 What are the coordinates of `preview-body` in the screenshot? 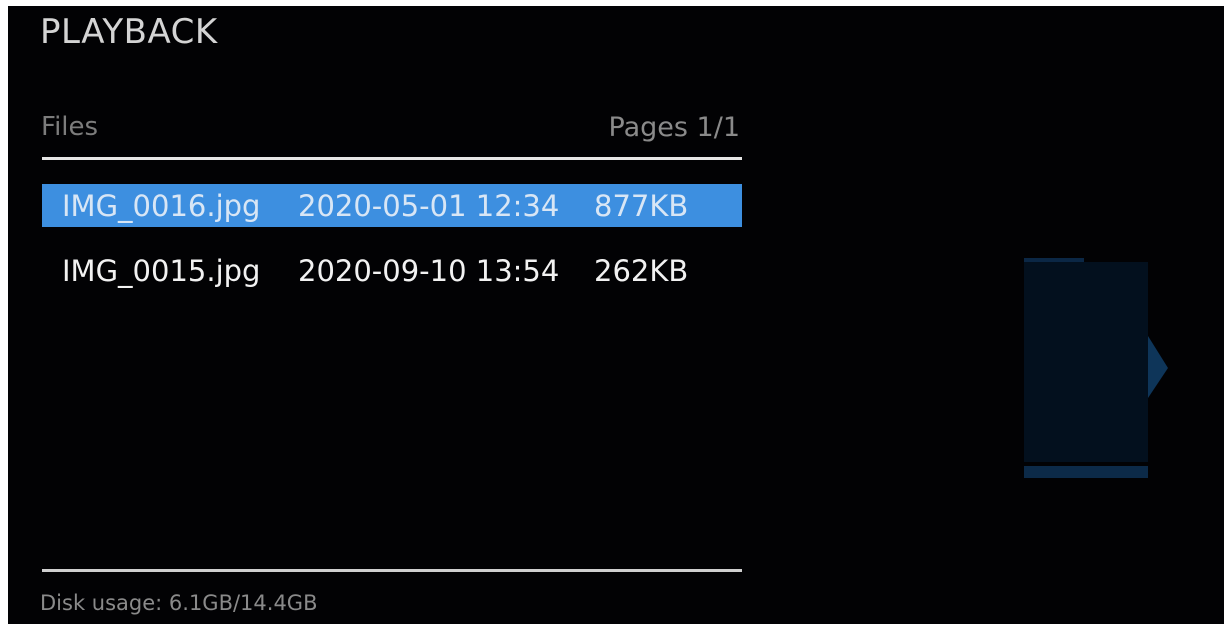 It's located at (1086, 362).